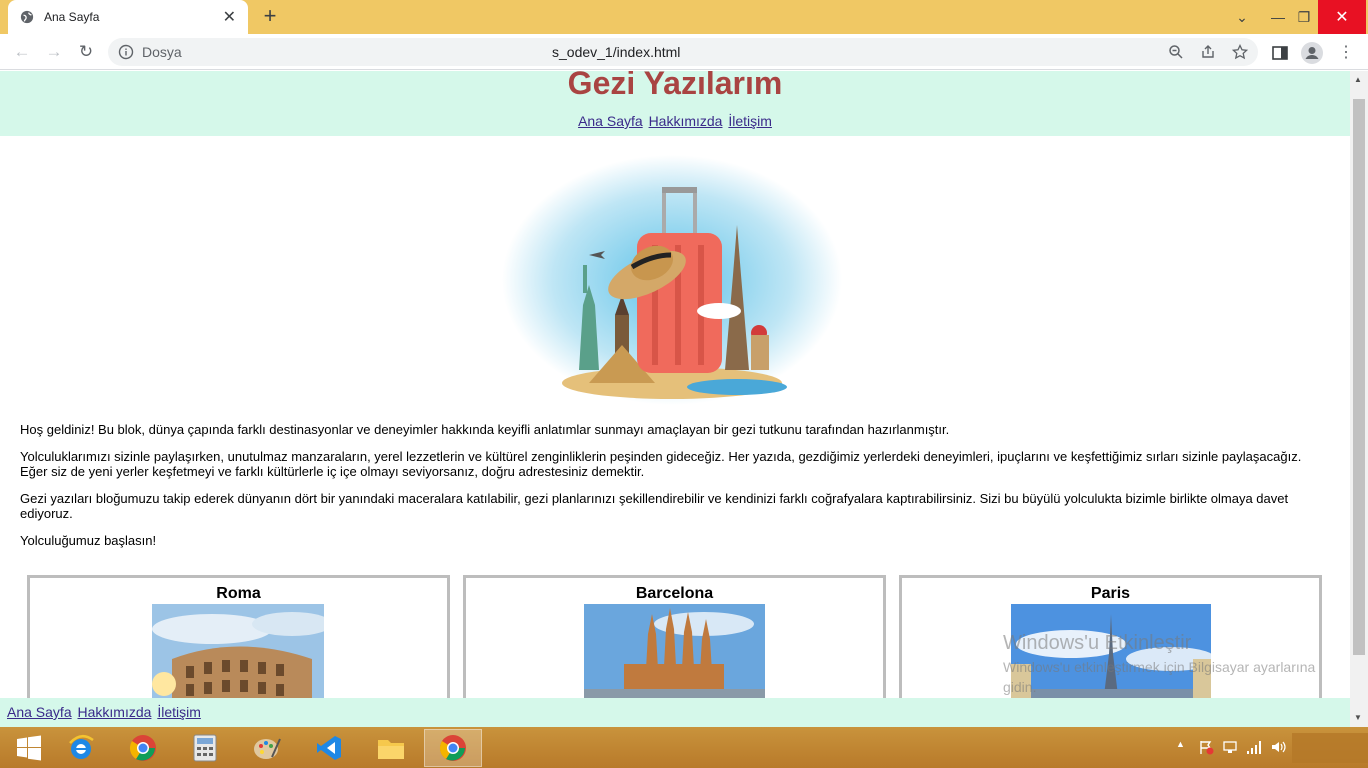 This screenshot has height=768, width=1368. Describe the element at coordinates (39, 712) in the screenshot. I see `footer-link-home: Ana Sayfa` at that location.